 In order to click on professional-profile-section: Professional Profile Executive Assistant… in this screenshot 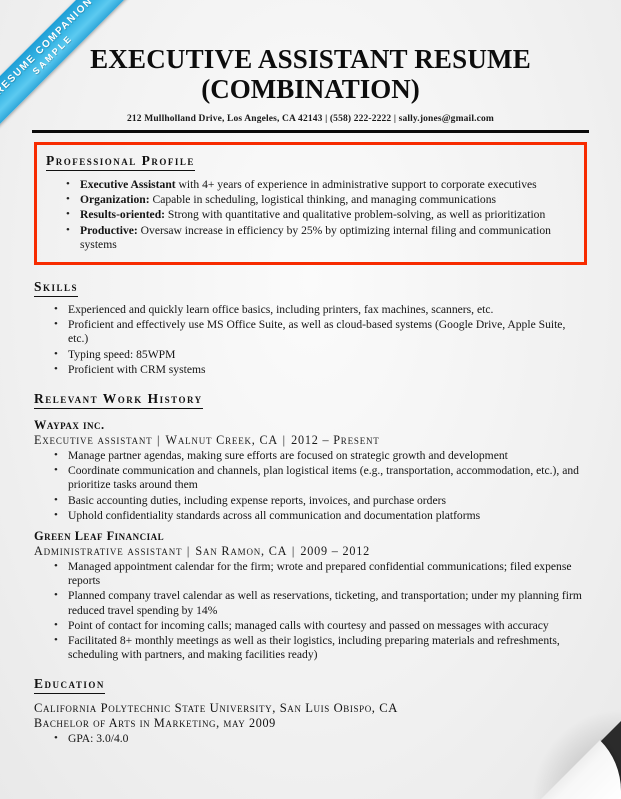, I will do `click(310, 204)`.